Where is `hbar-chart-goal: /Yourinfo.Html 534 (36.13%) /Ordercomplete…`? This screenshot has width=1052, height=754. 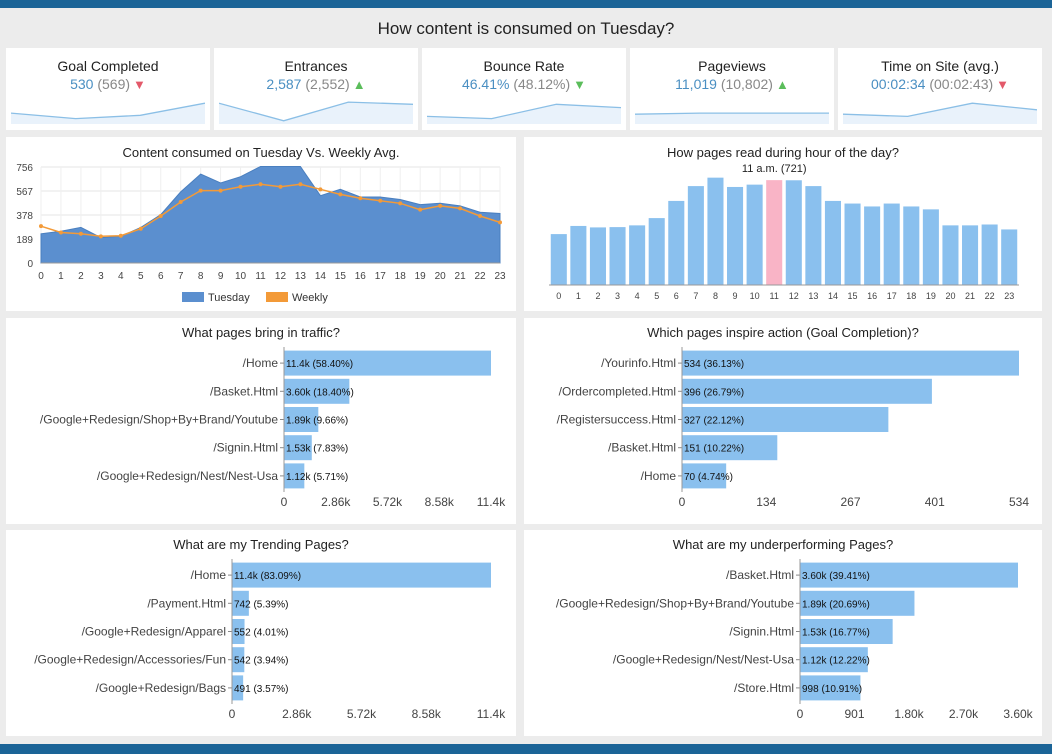 hbar-chart-goal: /Yourinfo.Html 534 (36.13%) /Ordercomplete… is located at coordinates (783, 421).